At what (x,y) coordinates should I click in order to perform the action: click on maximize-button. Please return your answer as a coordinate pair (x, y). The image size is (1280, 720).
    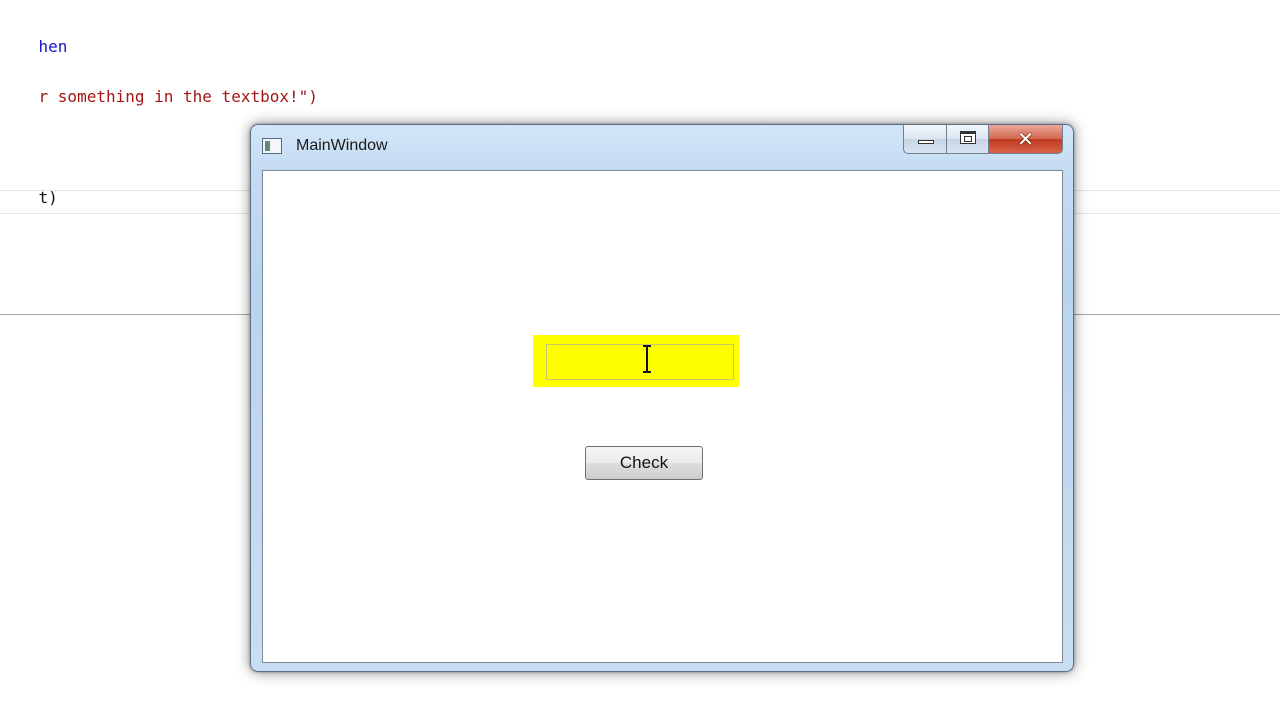
    Looking at the image, I should click on (968, 139).